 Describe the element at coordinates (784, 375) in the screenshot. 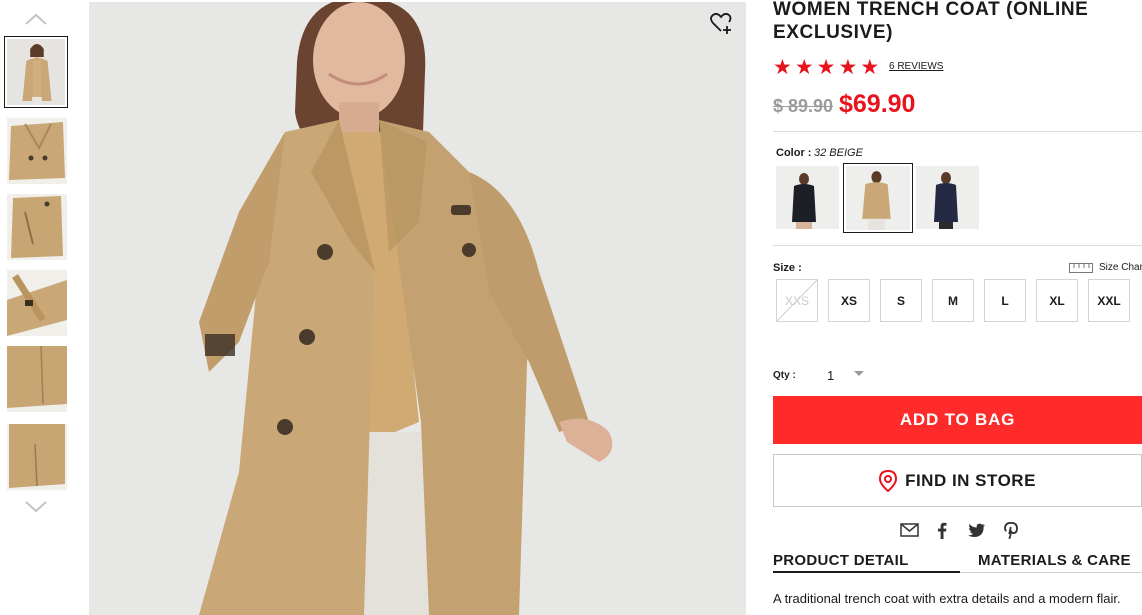

I see `quantity-label: Qty :` at that location.